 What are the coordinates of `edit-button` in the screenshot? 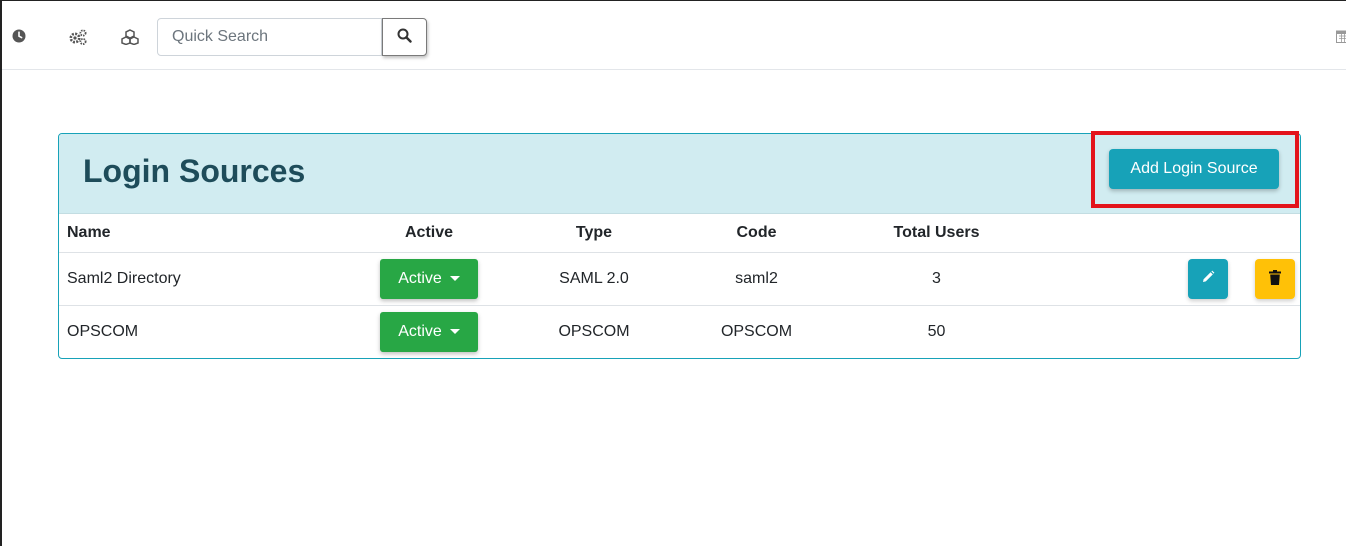 It's located at (1208, 278).